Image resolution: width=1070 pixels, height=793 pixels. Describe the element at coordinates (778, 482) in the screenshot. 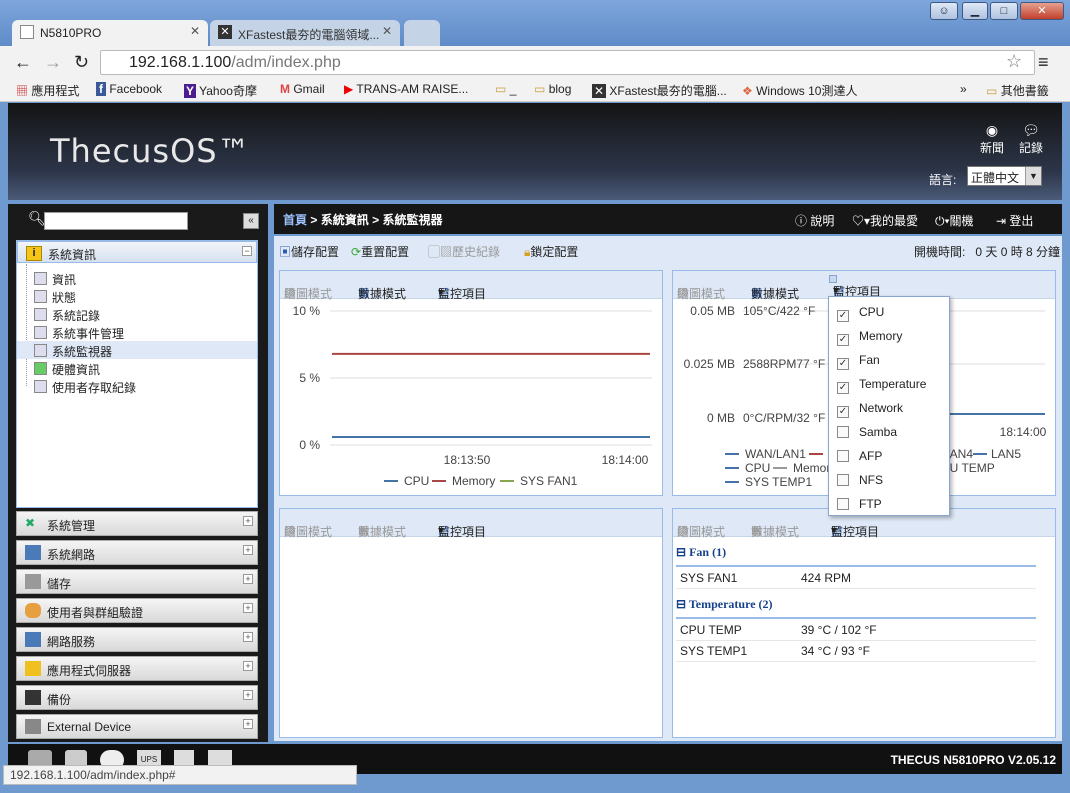

I see `legend-sys-temp1: SYS TEMP1` at that location.